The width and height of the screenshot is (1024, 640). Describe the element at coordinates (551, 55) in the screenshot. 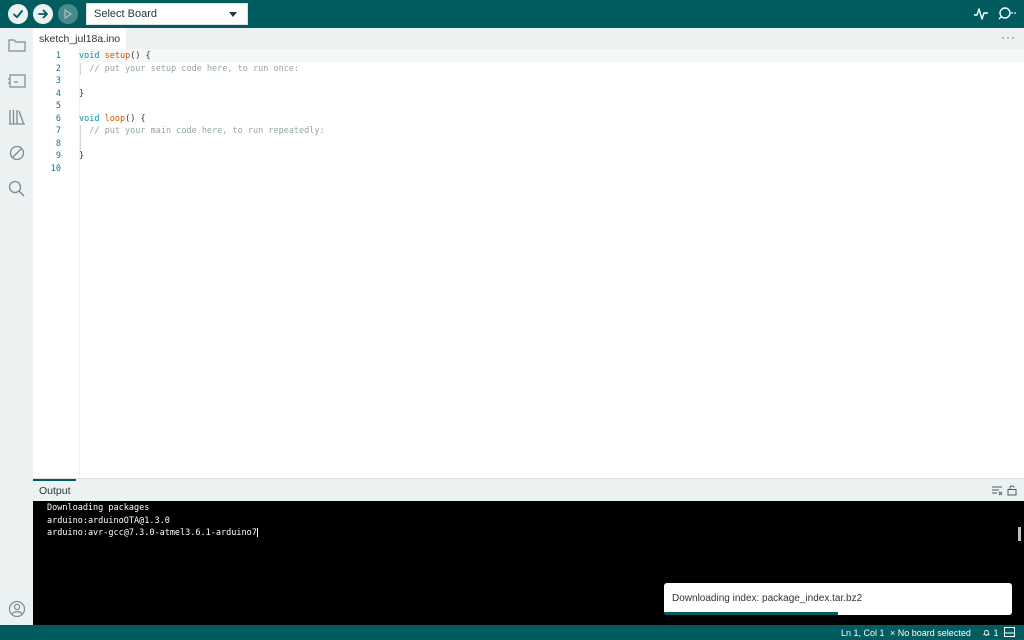

I see `current-line-highlight` at that location.